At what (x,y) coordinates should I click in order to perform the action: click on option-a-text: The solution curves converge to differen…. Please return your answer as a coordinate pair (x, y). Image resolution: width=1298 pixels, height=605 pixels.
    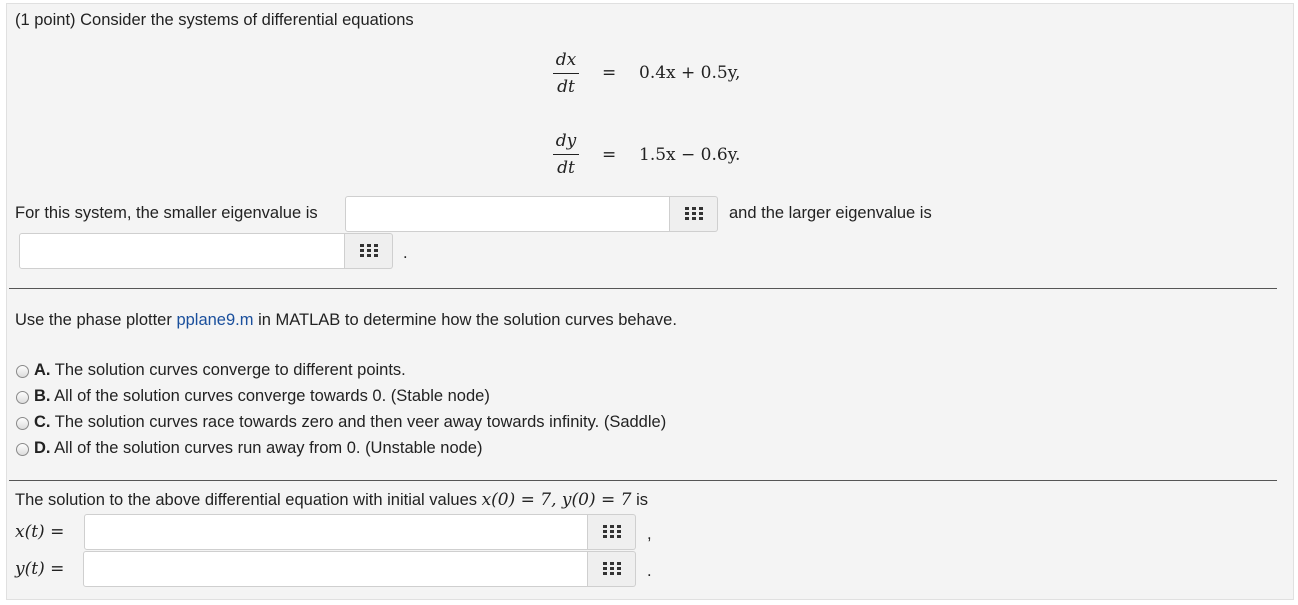
    Looking at the image, I should click on (228, 370).